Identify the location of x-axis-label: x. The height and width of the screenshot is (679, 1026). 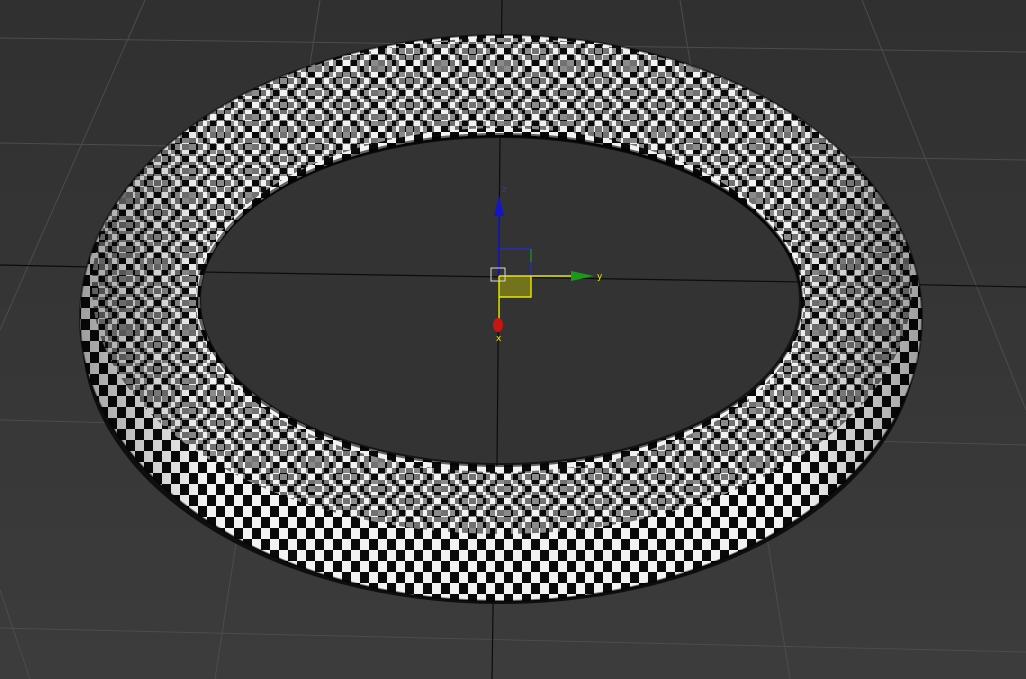
(499, 339).